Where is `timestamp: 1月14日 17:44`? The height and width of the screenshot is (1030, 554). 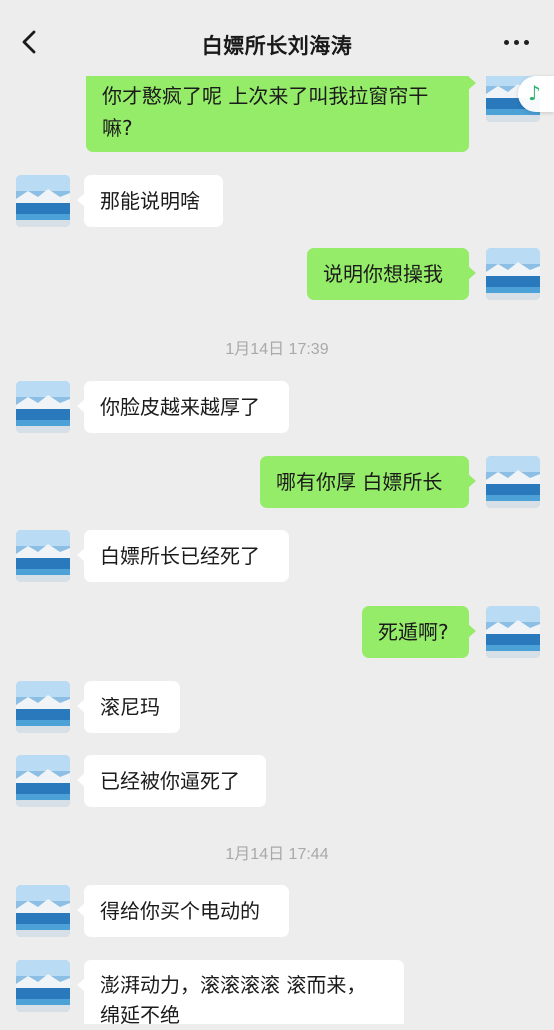 timestamp: 1月14日 17:44 is located at coordinates (277, 854).